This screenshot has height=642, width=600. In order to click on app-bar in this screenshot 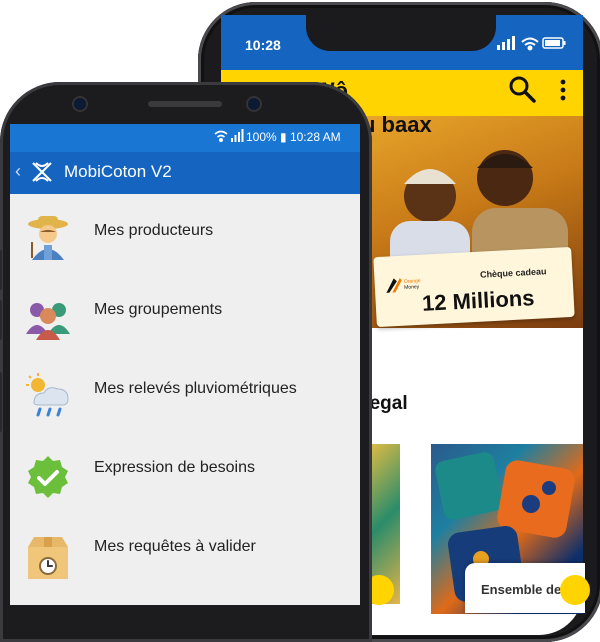, I will do `click(185, 173)`.